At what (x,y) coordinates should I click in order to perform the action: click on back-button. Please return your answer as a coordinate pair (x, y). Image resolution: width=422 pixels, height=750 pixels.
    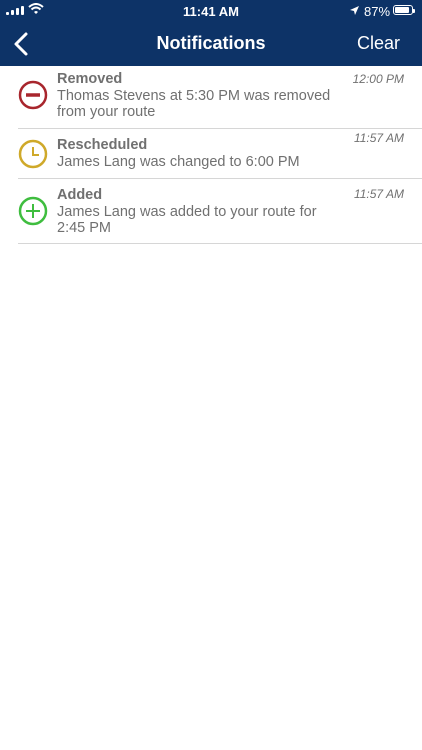
    Looking at the image, I should click on (23, 44).